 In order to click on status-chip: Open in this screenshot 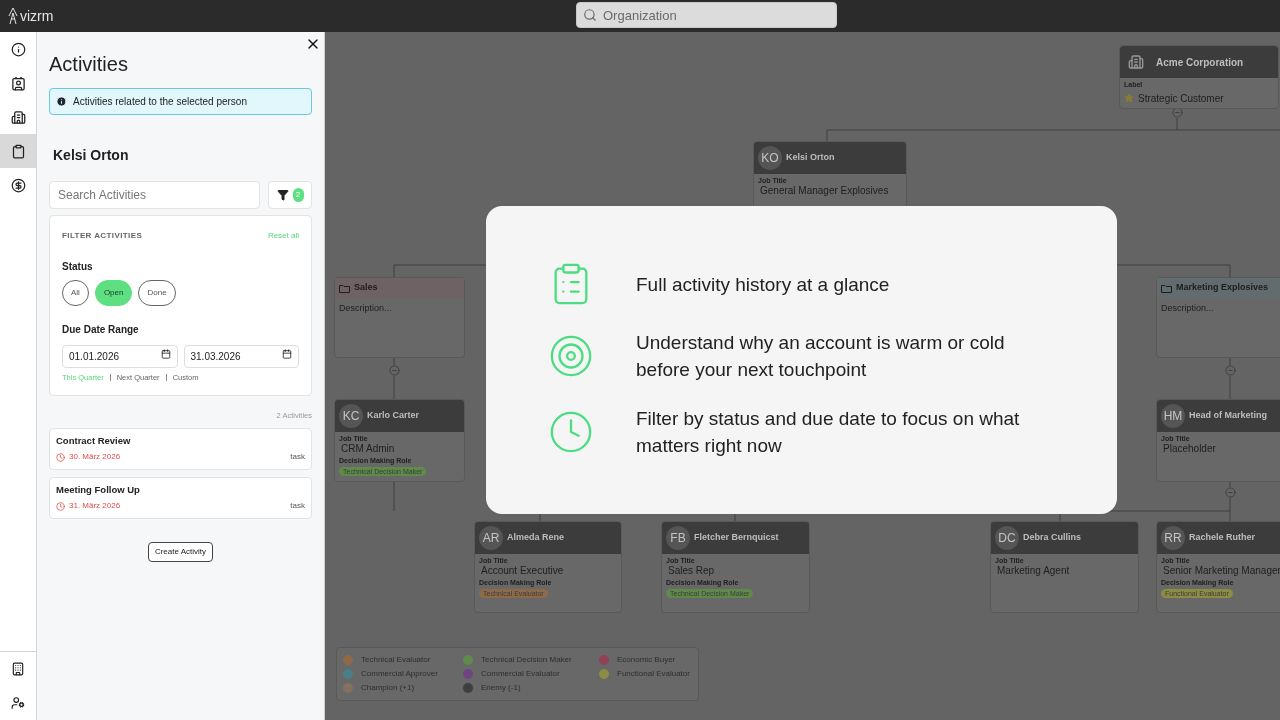, I will do `click(113, 293)`.